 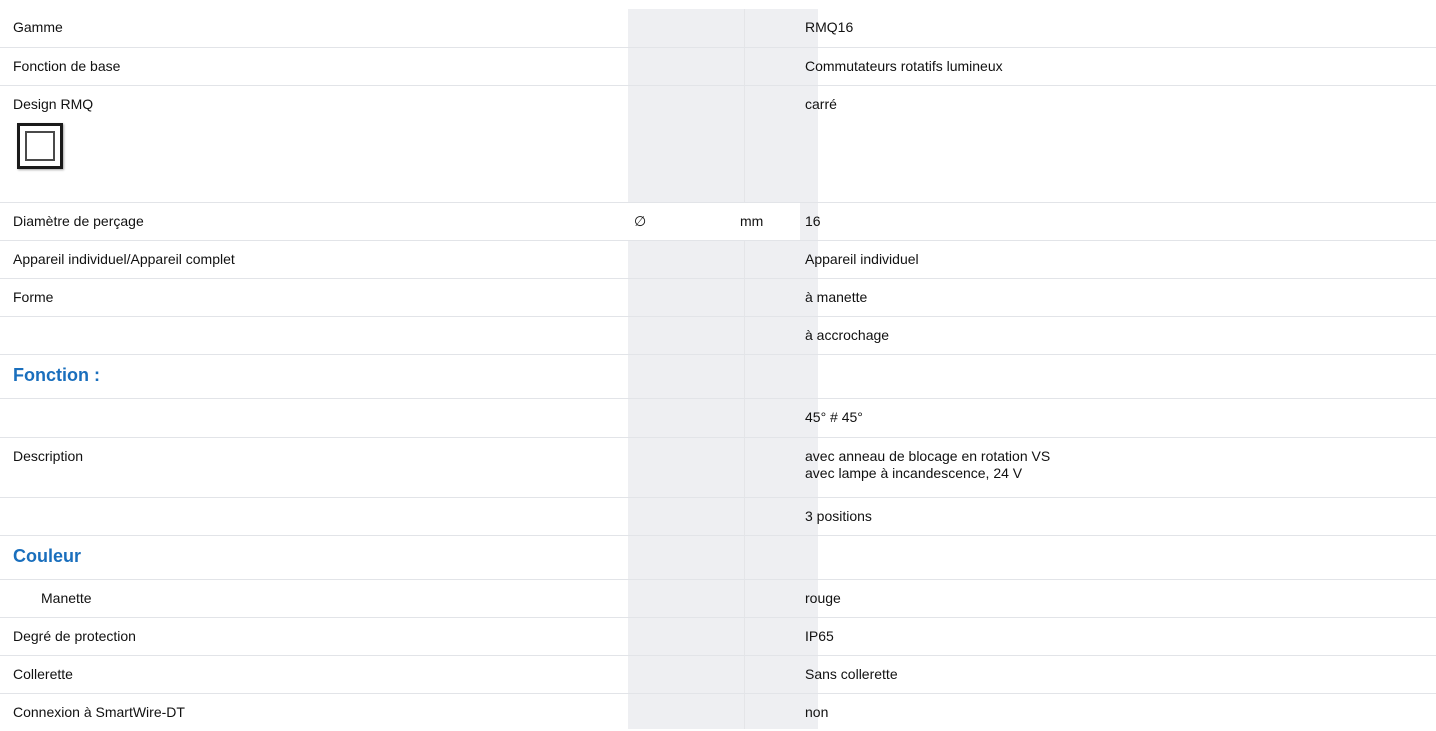 What do you see at coordinates (1118, 221) in the screenshot?
I see `spec-value: 16` at bounding box center [1118, 221].